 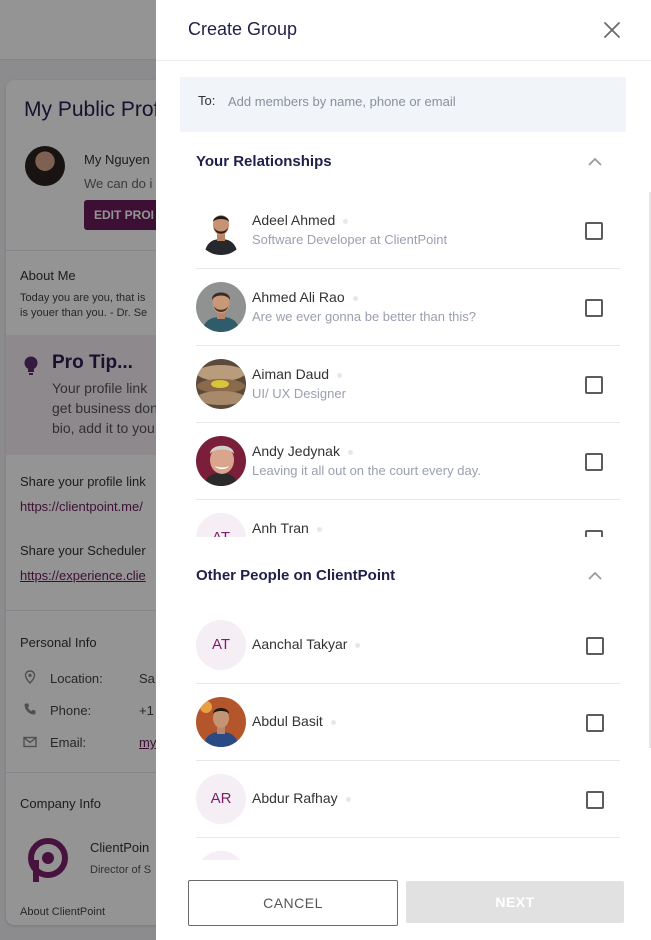 What do you see at coordinates (221, 799) in the screenshot?
I see `avatar-initials: AR` at bounding box center [221, 799].